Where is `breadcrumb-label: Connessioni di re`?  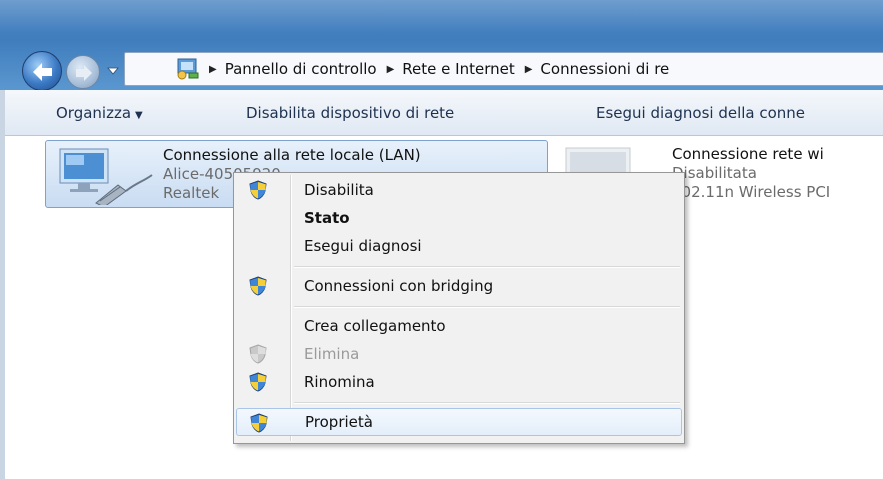
breadcrumb-label: Connessioni di re is located at coordinates (604, 69).